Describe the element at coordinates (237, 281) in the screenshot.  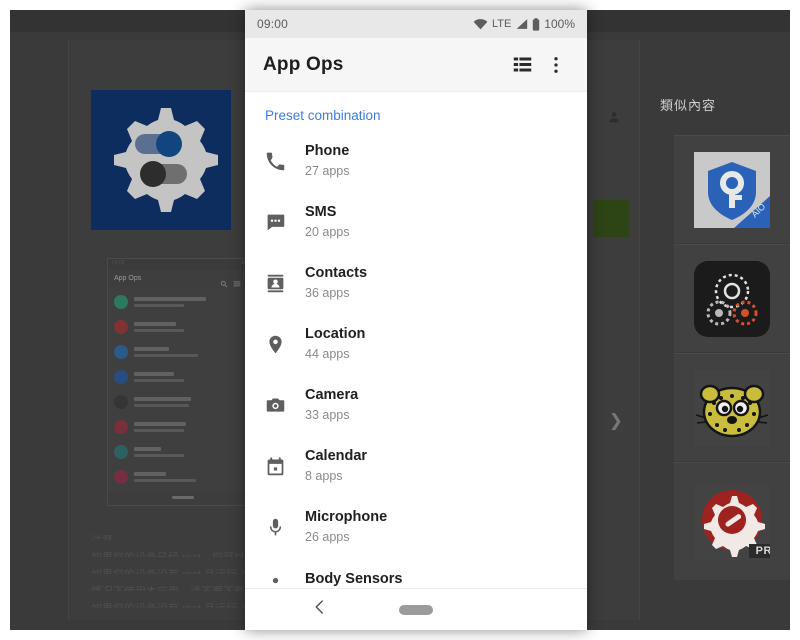
I see `preview-list-icon` at that location.